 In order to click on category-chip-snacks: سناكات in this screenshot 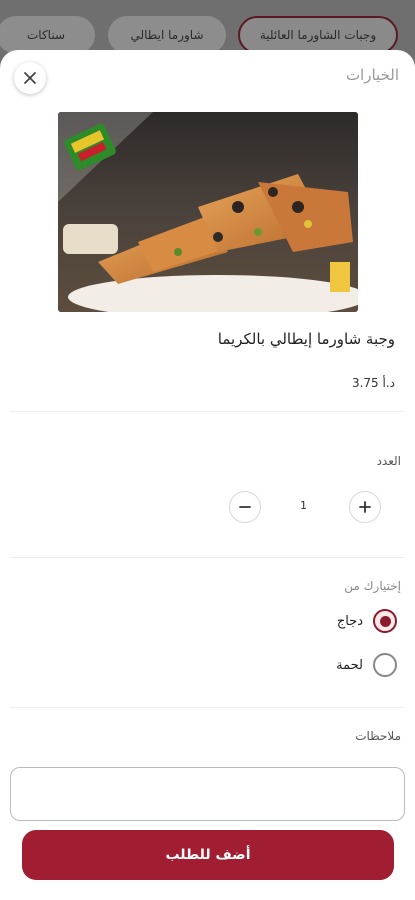, I will do `click(47, 35)`.